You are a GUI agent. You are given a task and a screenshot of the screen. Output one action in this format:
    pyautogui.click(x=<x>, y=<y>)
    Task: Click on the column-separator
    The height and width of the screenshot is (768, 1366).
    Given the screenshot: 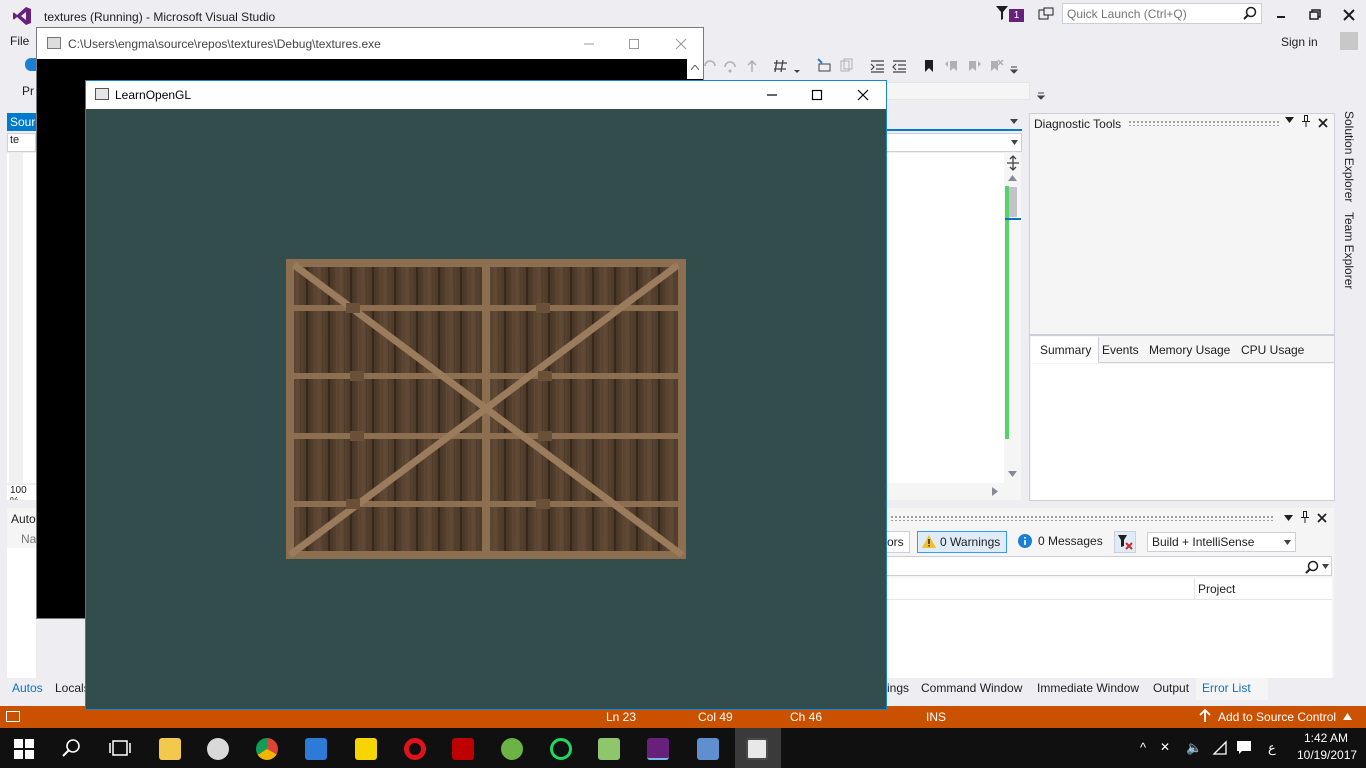 What is the action you would take?
    pyautogui.click(x=1194, y=589)
    